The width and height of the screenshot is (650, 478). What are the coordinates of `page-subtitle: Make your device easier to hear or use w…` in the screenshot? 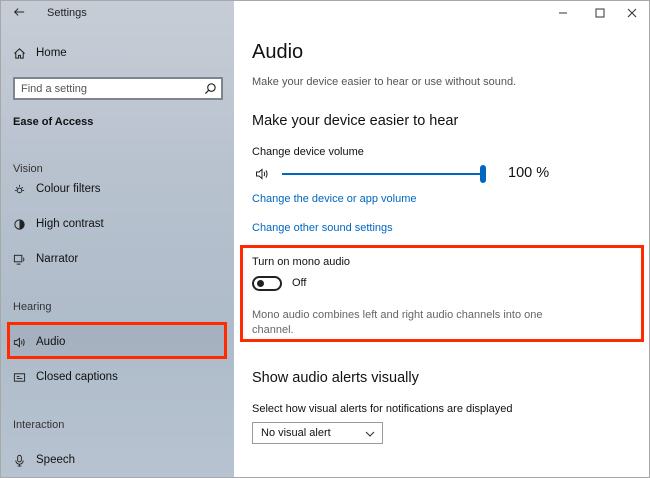 It's located at (384, 82).